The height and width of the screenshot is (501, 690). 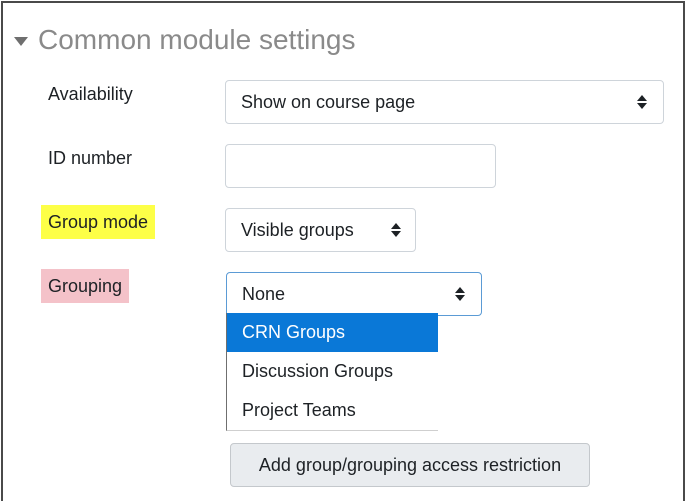 What do you see at coordinates (444, 102) in the screenshot?
I see `availability-select: Show on course page` at bounding box center [444, 102].